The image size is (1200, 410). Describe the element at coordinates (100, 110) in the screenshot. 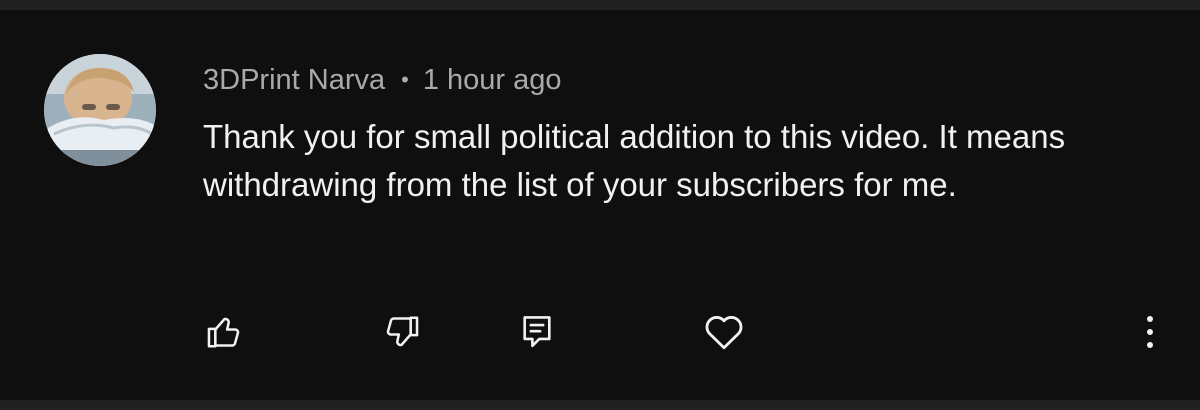

I see `avatar` at that location.